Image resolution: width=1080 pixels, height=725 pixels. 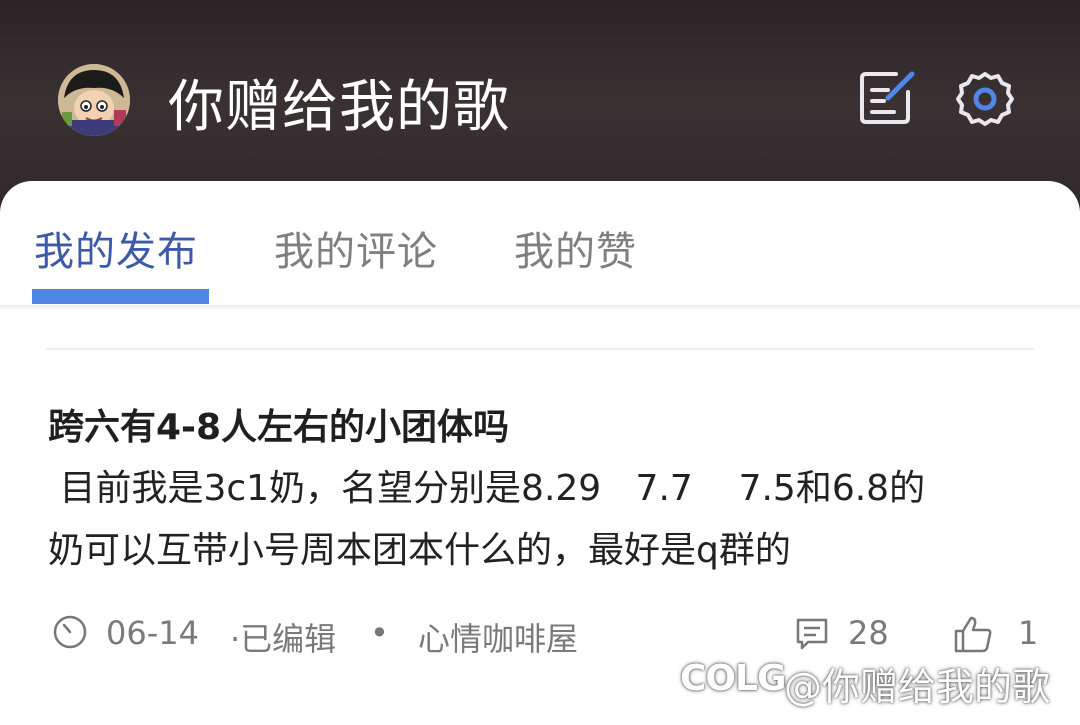 What do you see at coordinates (70, 632) in the screenshot?
I see `clock-icon` at bounding box center [70, 632].